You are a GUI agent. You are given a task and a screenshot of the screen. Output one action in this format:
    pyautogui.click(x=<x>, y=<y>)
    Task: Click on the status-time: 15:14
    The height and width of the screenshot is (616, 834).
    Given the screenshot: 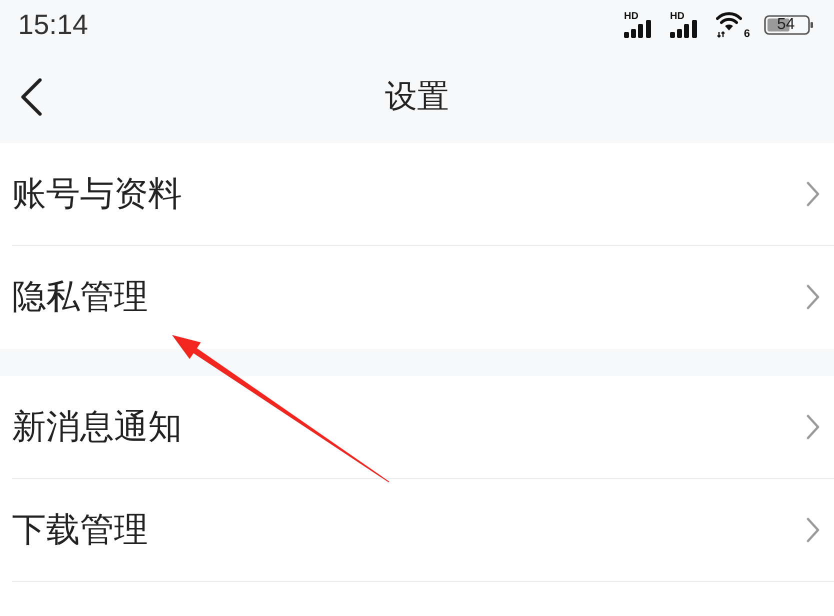 What is the action you would take?
    pyautogui.click(x=53, y=25)
    